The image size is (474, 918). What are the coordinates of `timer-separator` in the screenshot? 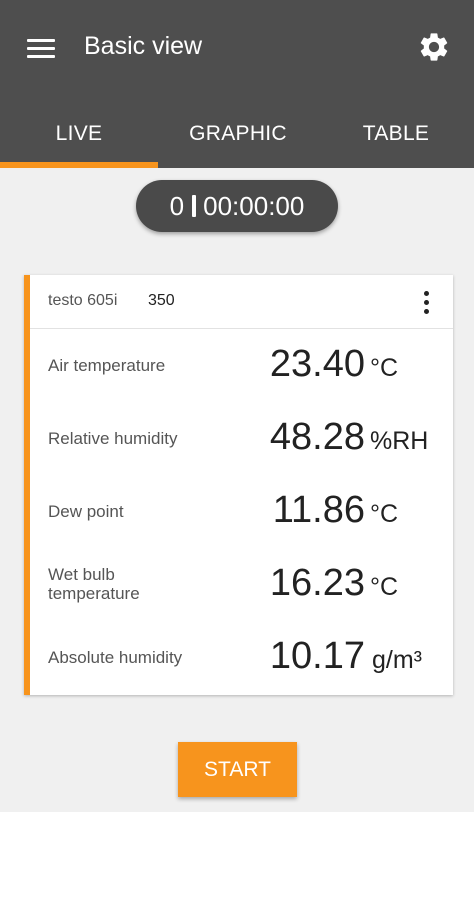 It's located at (194, 206).